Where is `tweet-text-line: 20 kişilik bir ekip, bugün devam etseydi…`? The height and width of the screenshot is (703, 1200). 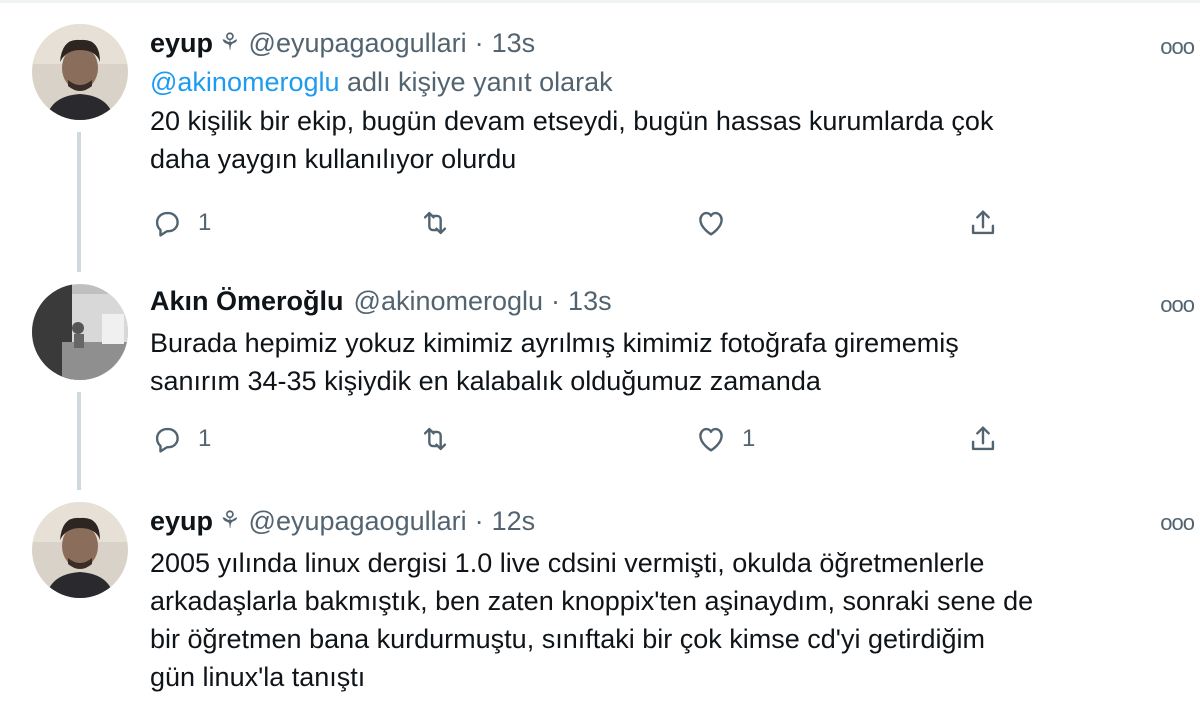 tweet-text-line: 20 kişilik bir ekip, bugün devam etseydi… is located at coordinates (572, 121).